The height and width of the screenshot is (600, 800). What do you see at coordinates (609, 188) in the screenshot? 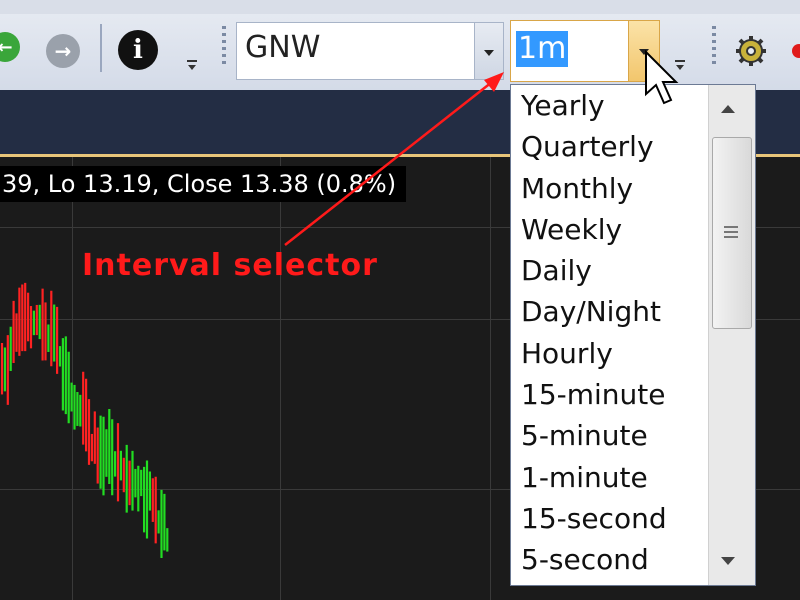
I see `interval-option-monthly: Monthly` at bounding box center [609, 188].